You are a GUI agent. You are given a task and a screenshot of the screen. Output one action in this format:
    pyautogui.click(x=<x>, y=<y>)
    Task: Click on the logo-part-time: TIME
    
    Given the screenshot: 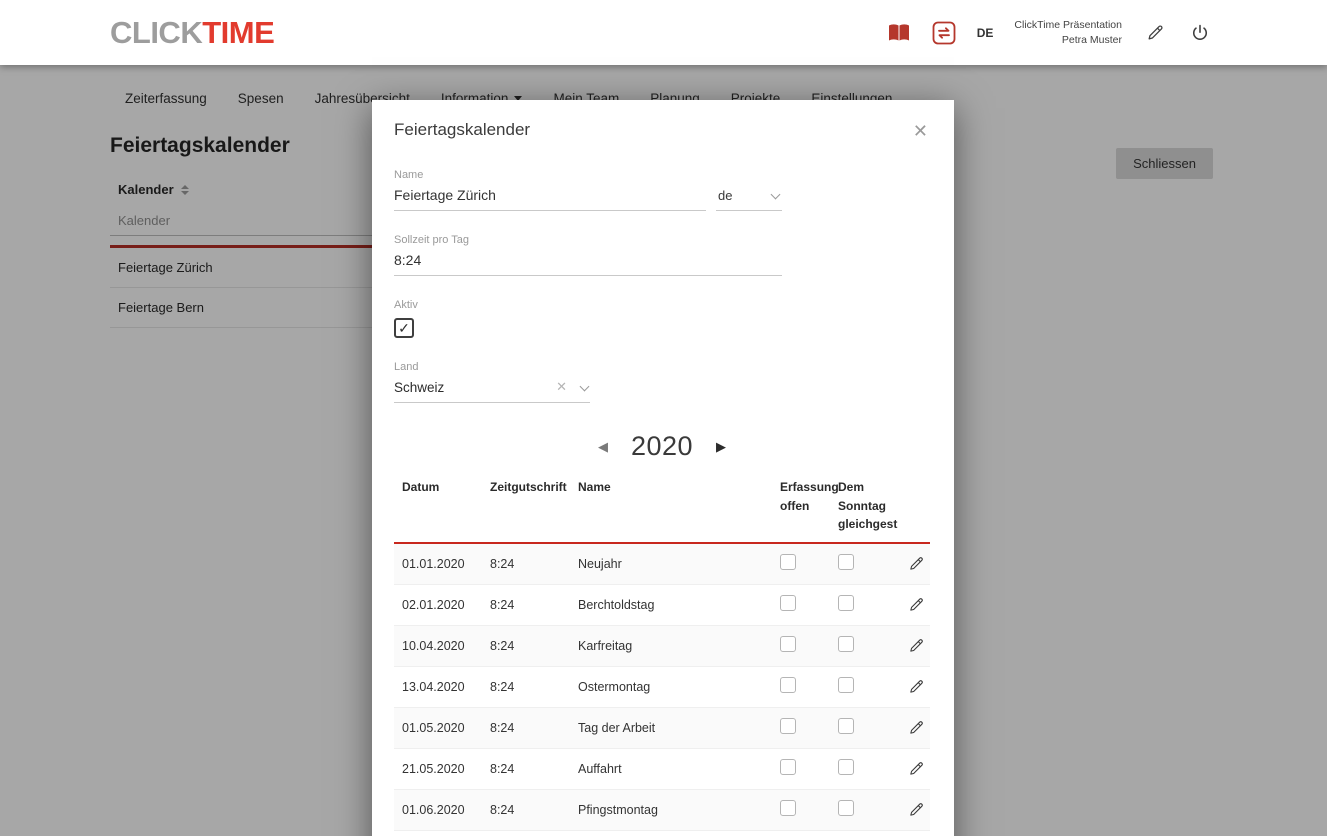 What is the action you would take?
    pyautogui.click(x=238, y=32)
    